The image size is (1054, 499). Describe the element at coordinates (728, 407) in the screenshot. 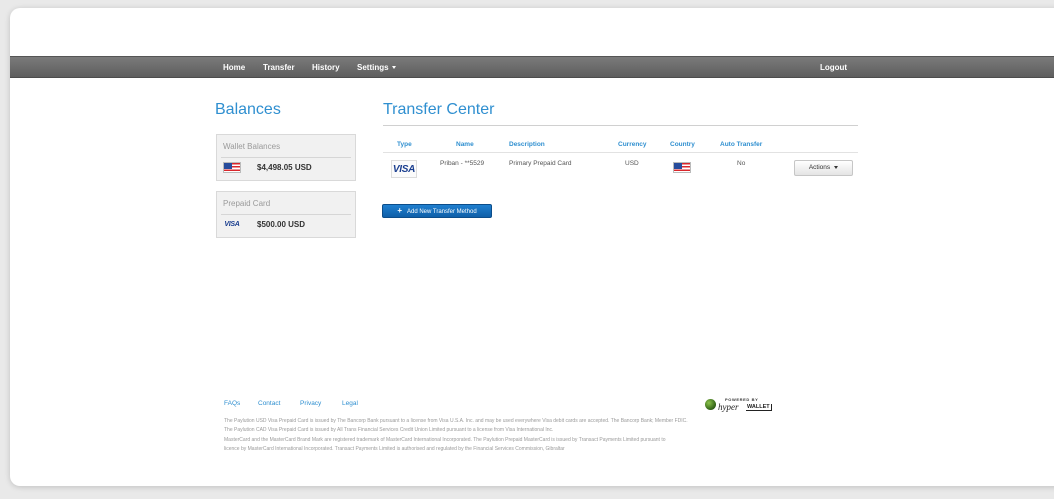

I see `logo-hyper: hyper` at that location.